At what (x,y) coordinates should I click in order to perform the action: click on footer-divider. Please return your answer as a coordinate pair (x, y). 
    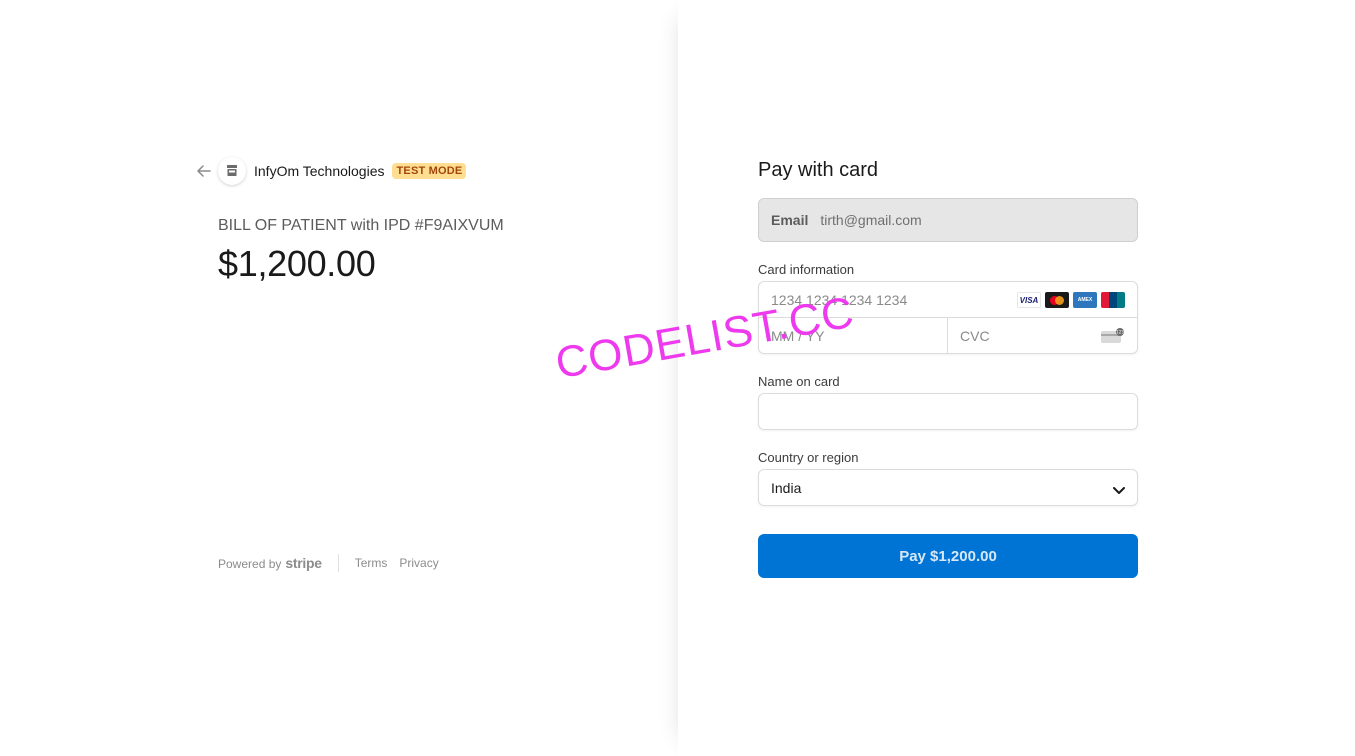
    Looking at the image, I should click on (338, 563).